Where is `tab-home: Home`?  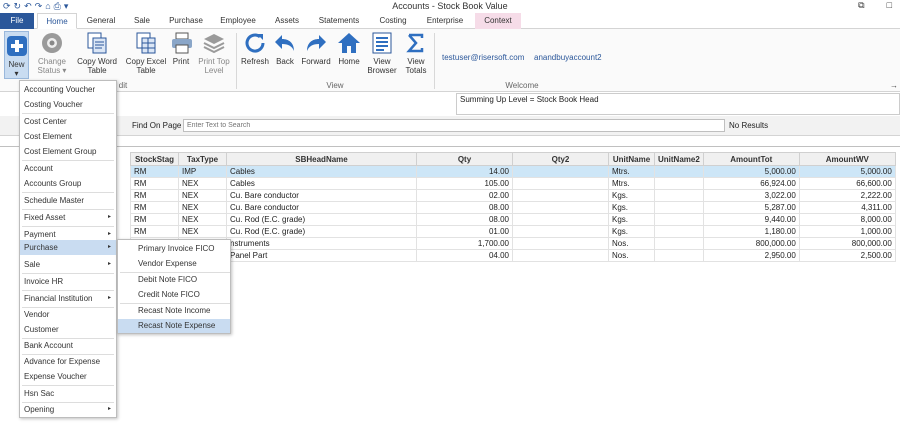
tab-home: Home is located at coordinates (57, 21).